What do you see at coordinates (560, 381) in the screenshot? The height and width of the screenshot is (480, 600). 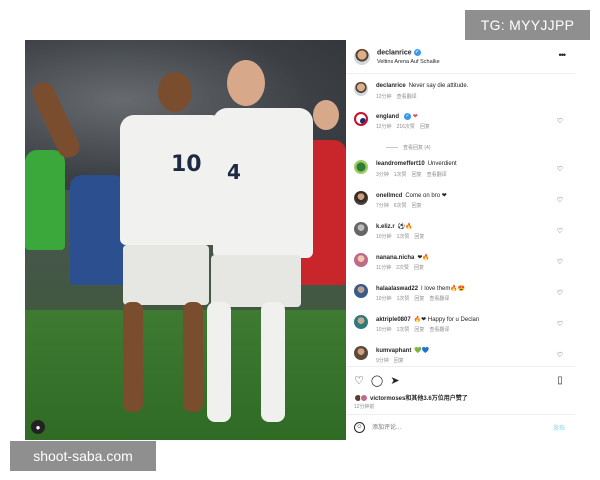 I see `bookmark-icon: ▯` at bounding box center [560, 381].